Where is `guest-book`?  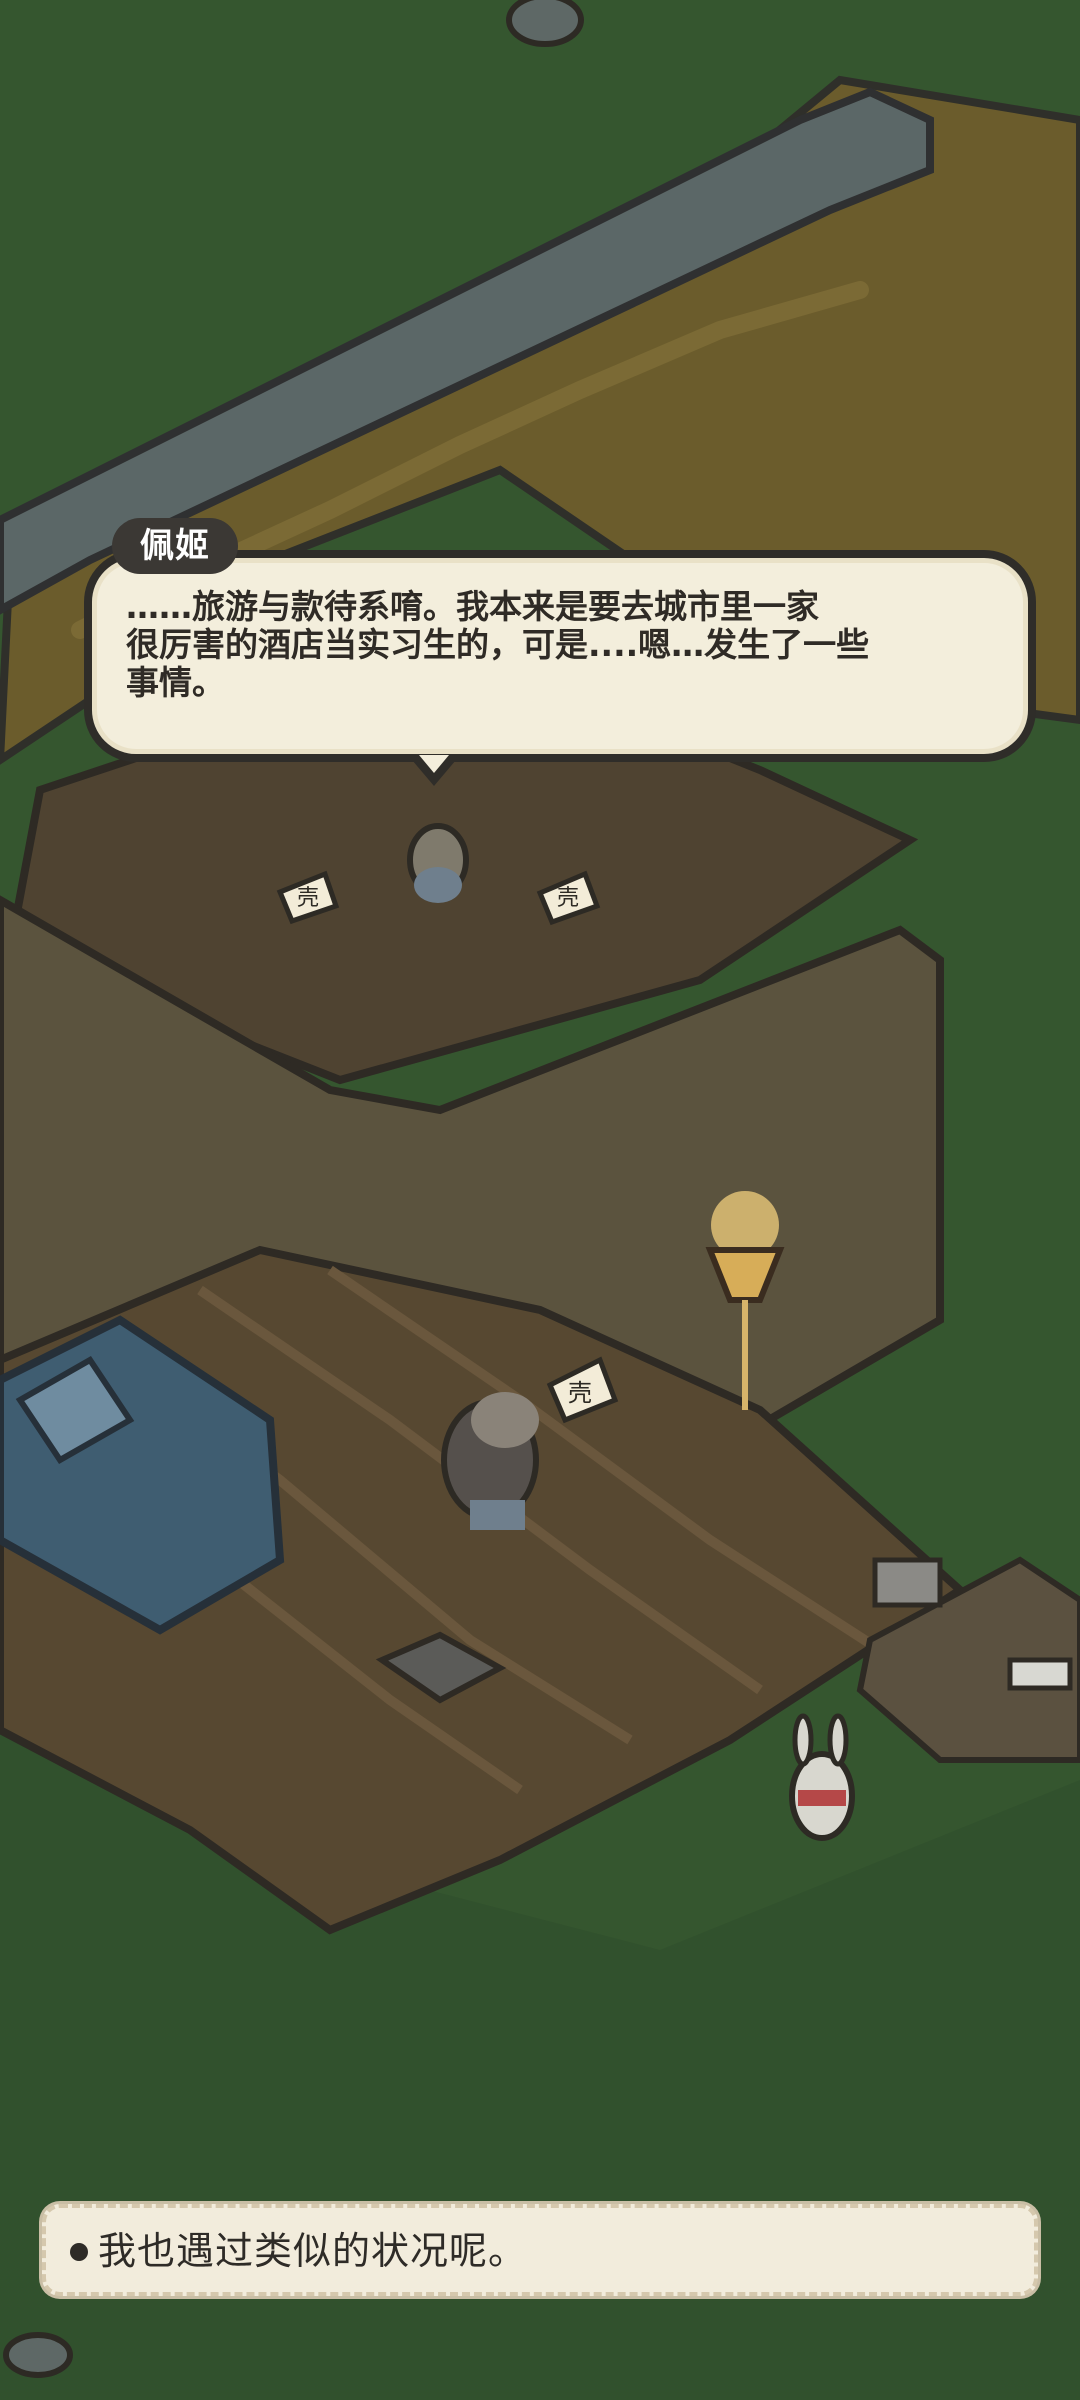
guest-book is located at coordinates (1040, 1674).